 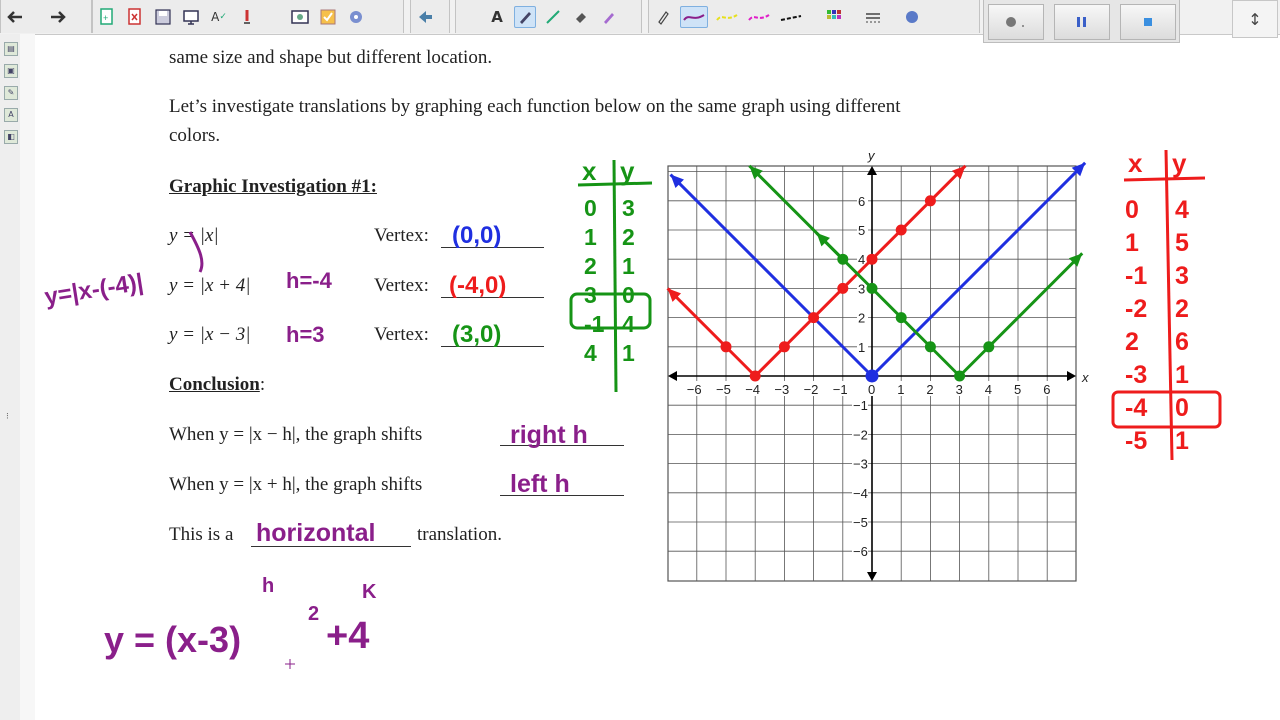 I want to click on answer-horizontal: horizontal, so click(x=315, y=533).